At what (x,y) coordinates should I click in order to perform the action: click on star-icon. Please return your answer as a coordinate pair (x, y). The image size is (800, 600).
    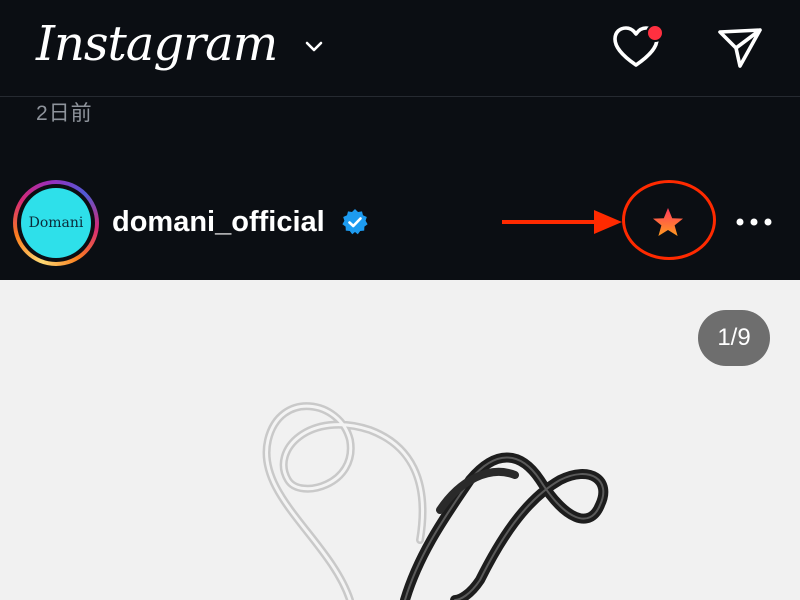
    Looking at the image, I should click on (668, 223).